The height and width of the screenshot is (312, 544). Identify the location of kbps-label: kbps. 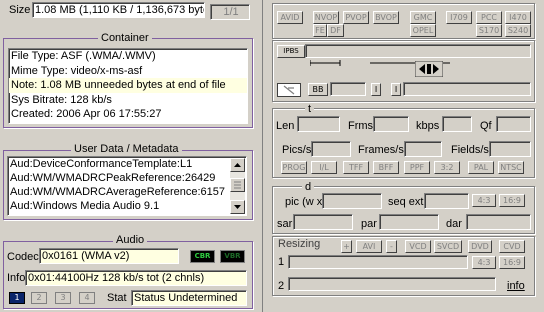
(428, 126).